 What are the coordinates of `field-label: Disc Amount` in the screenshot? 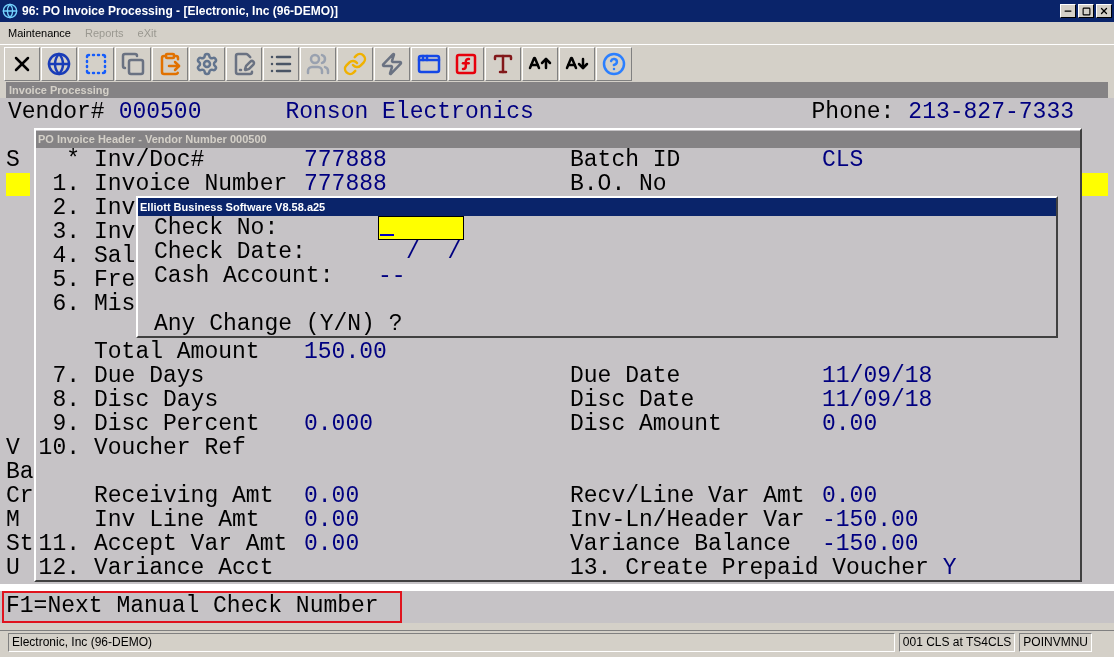 It's located at (646, 424).